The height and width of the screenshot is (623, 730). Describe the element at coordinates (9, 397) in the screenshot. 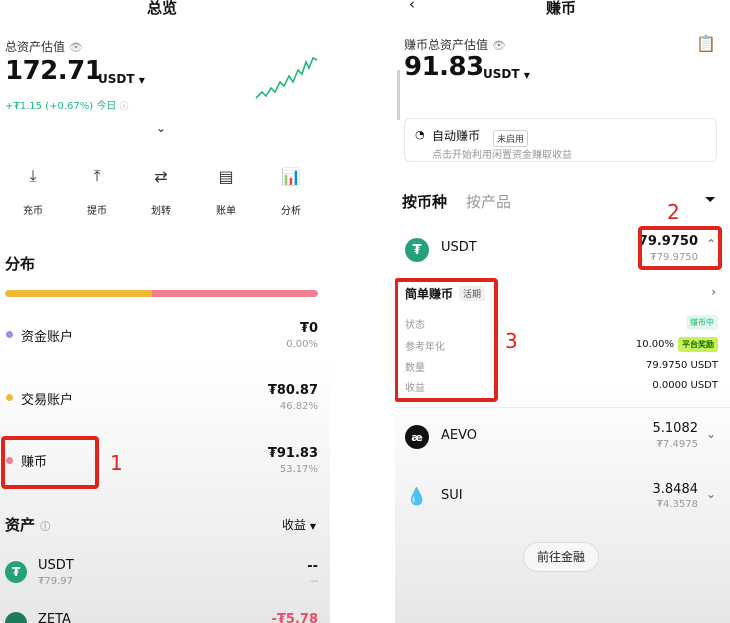

I see `legend-dot` at that location.